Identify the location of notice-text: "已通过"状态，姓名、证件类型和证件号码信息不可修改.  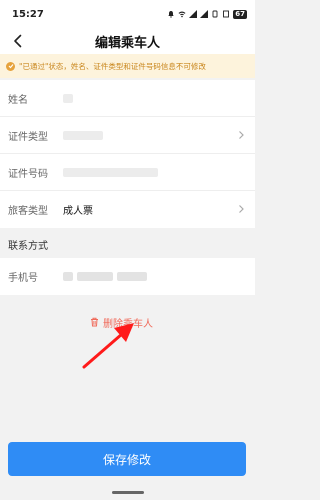
(112, 66).